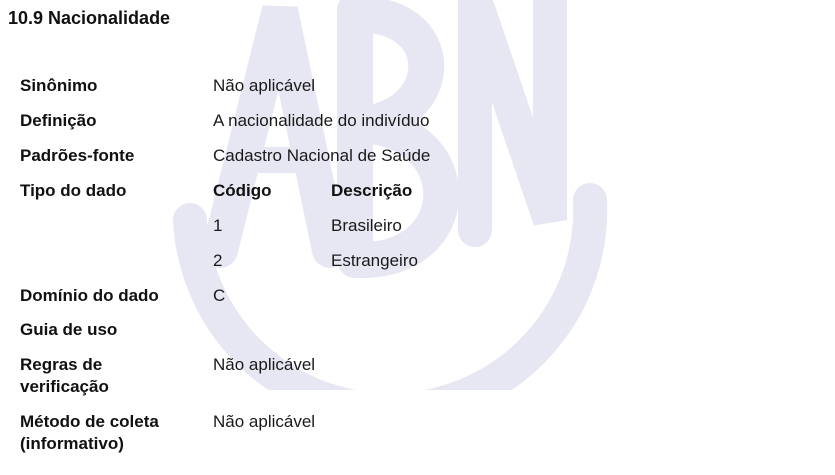 This screenshot has width=835, height=475. I want to click on label-dominio: Domínio do dado, so click(89, 295).